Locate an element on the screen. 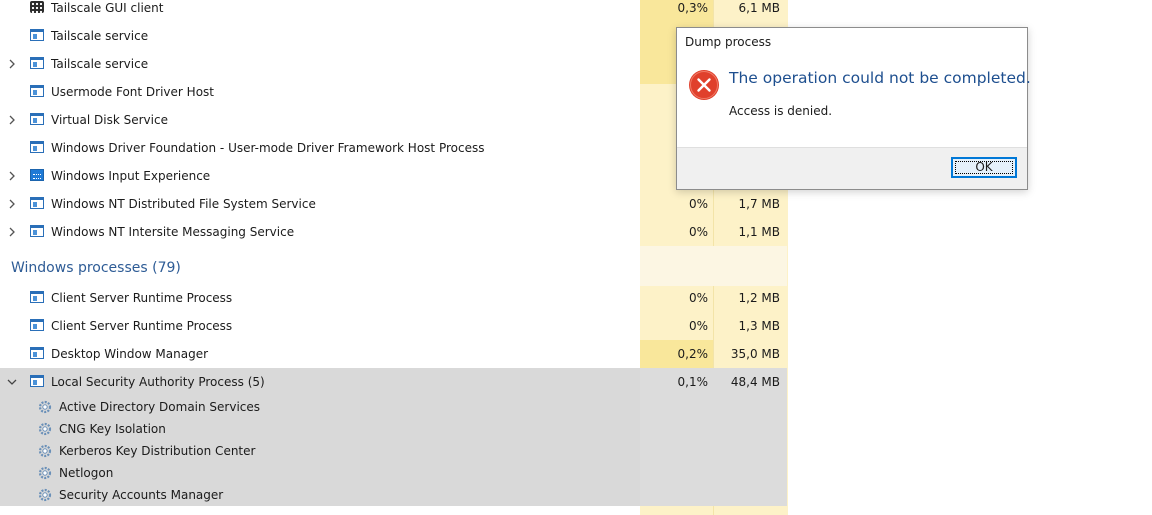 This screenshot has height=515, width=1152. child-service-item: Security Accounts Manager is located at coordinates (320, 495).